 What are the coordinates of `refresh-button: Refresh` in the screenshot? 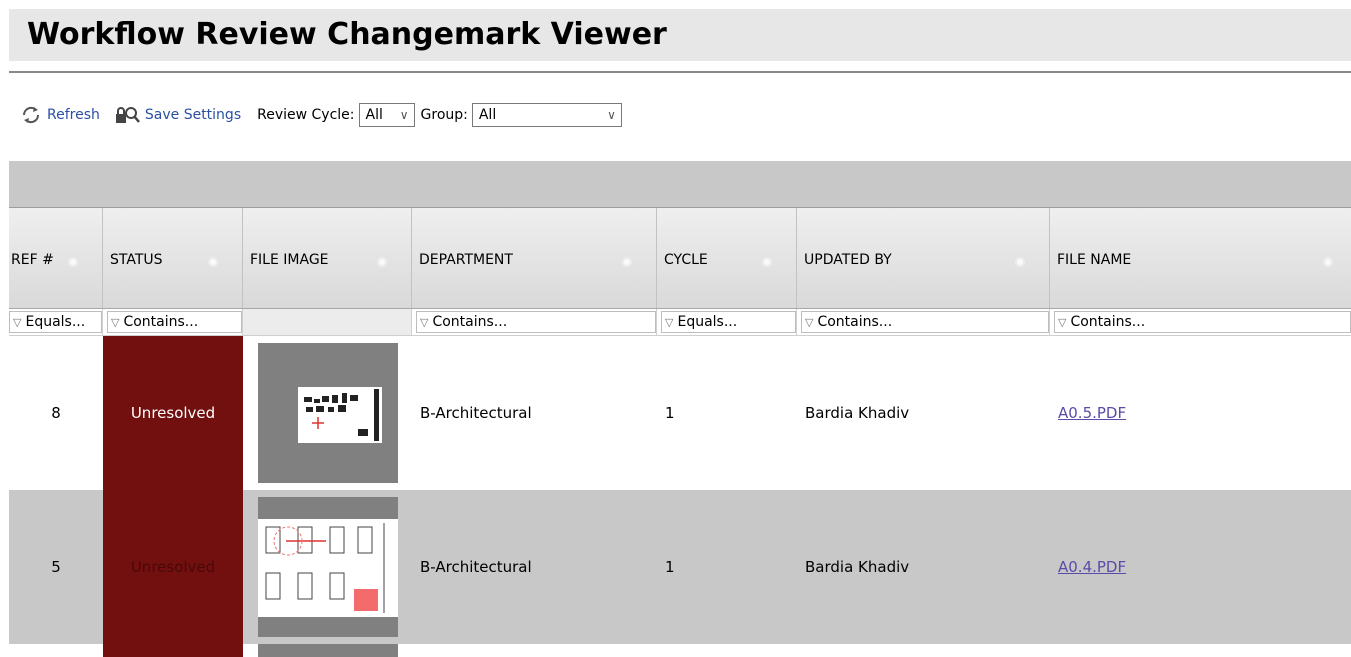 It's located at (60, 115).